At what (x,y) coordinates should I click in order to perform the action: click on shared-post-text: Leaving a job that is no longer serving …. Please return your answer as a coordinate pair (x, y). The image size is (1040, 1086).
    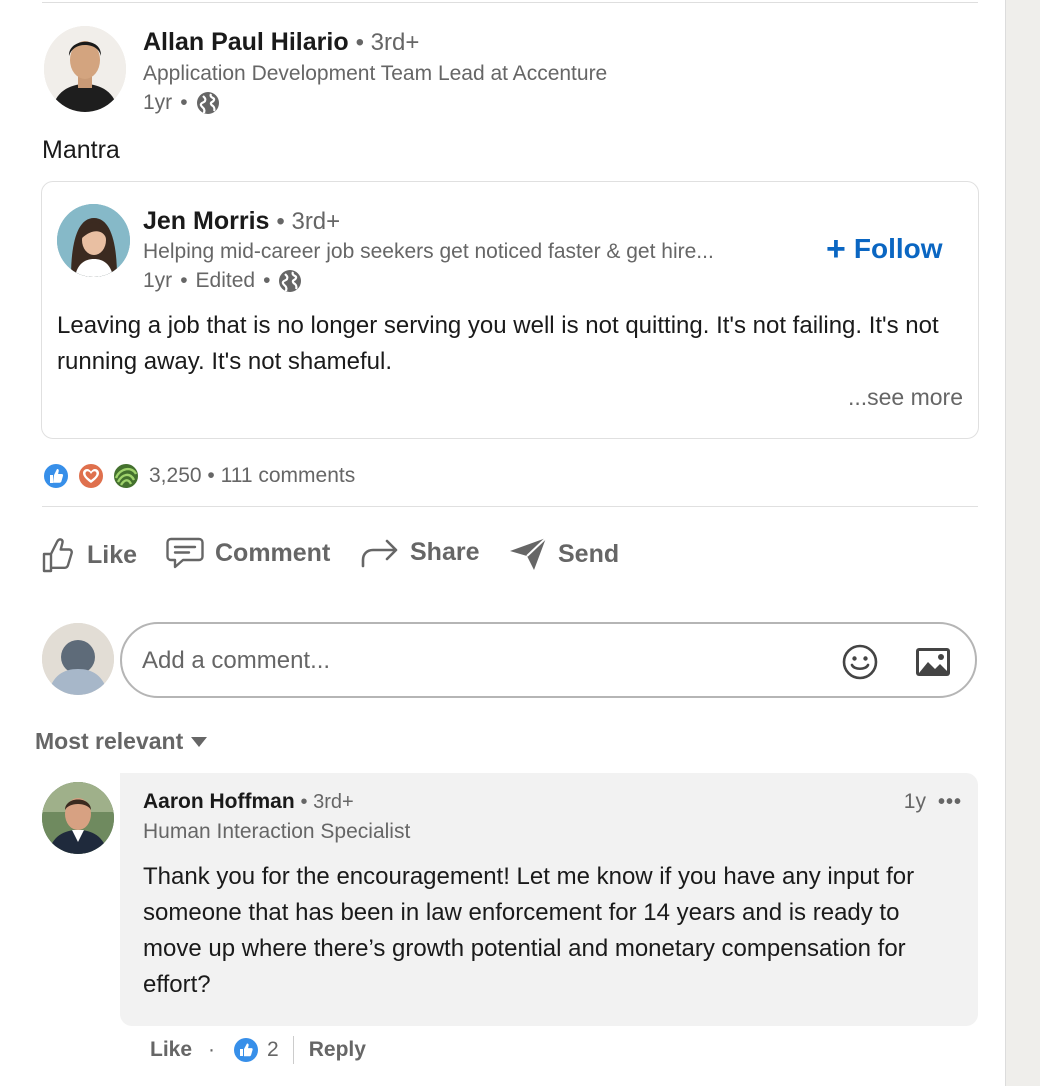
    Looking at the image, I should click on (498, 343).